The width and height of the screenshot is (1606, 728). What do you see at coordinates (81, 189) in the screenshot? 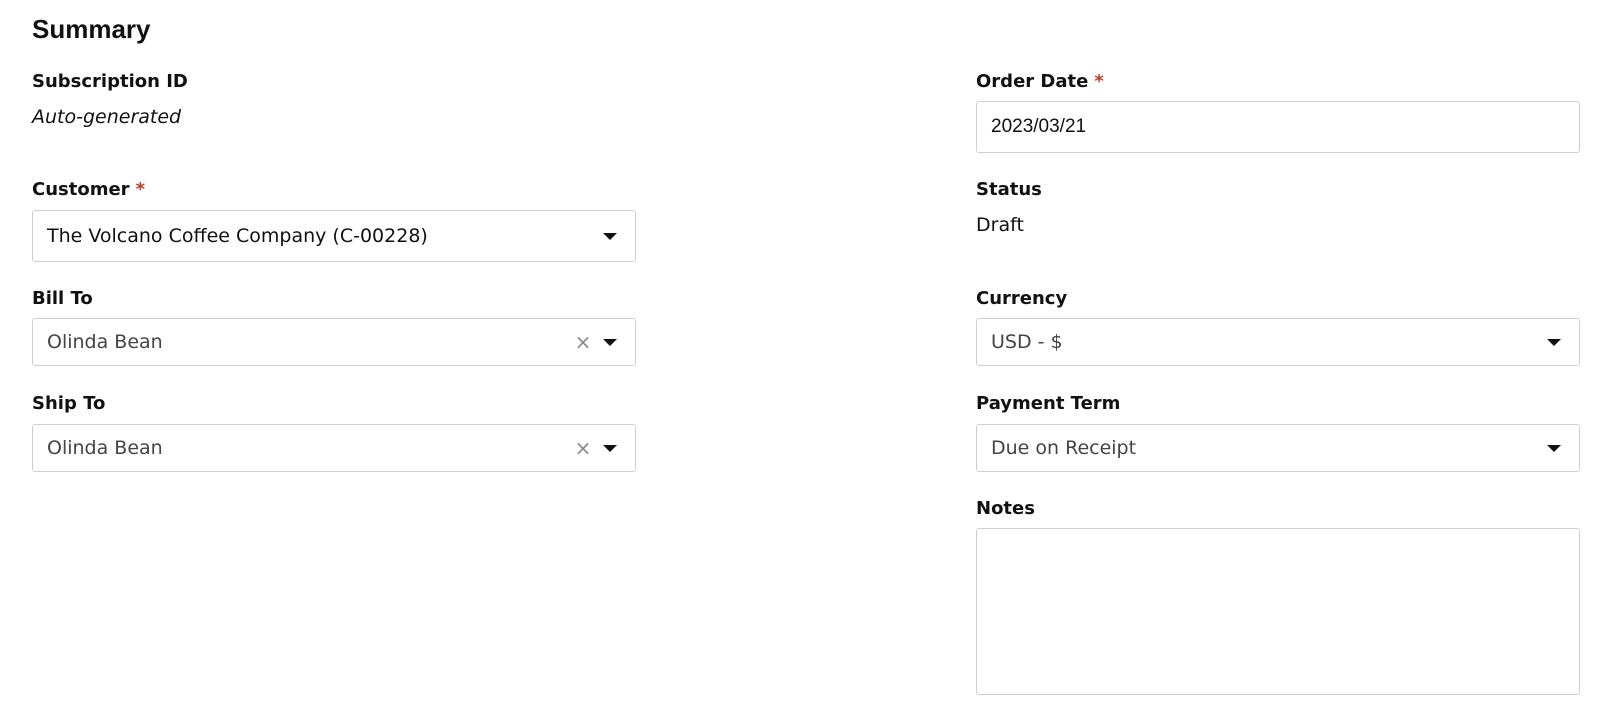
I see `customer-label-text: Customer` at bounding box center [81, 189].